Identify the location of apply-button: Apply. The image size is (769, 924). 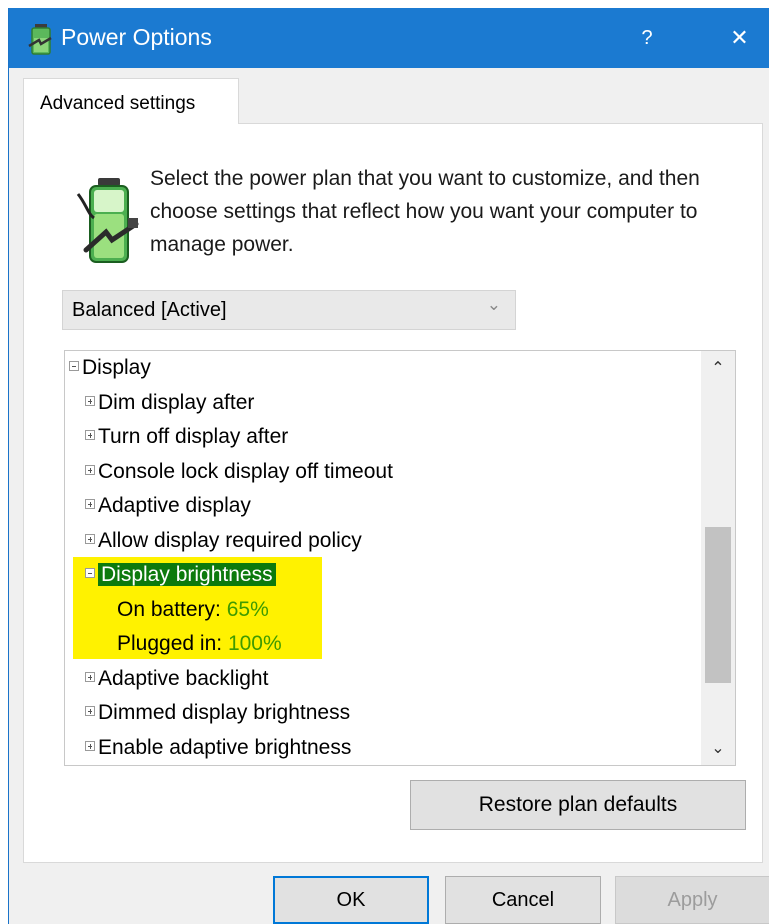
(692, 900).